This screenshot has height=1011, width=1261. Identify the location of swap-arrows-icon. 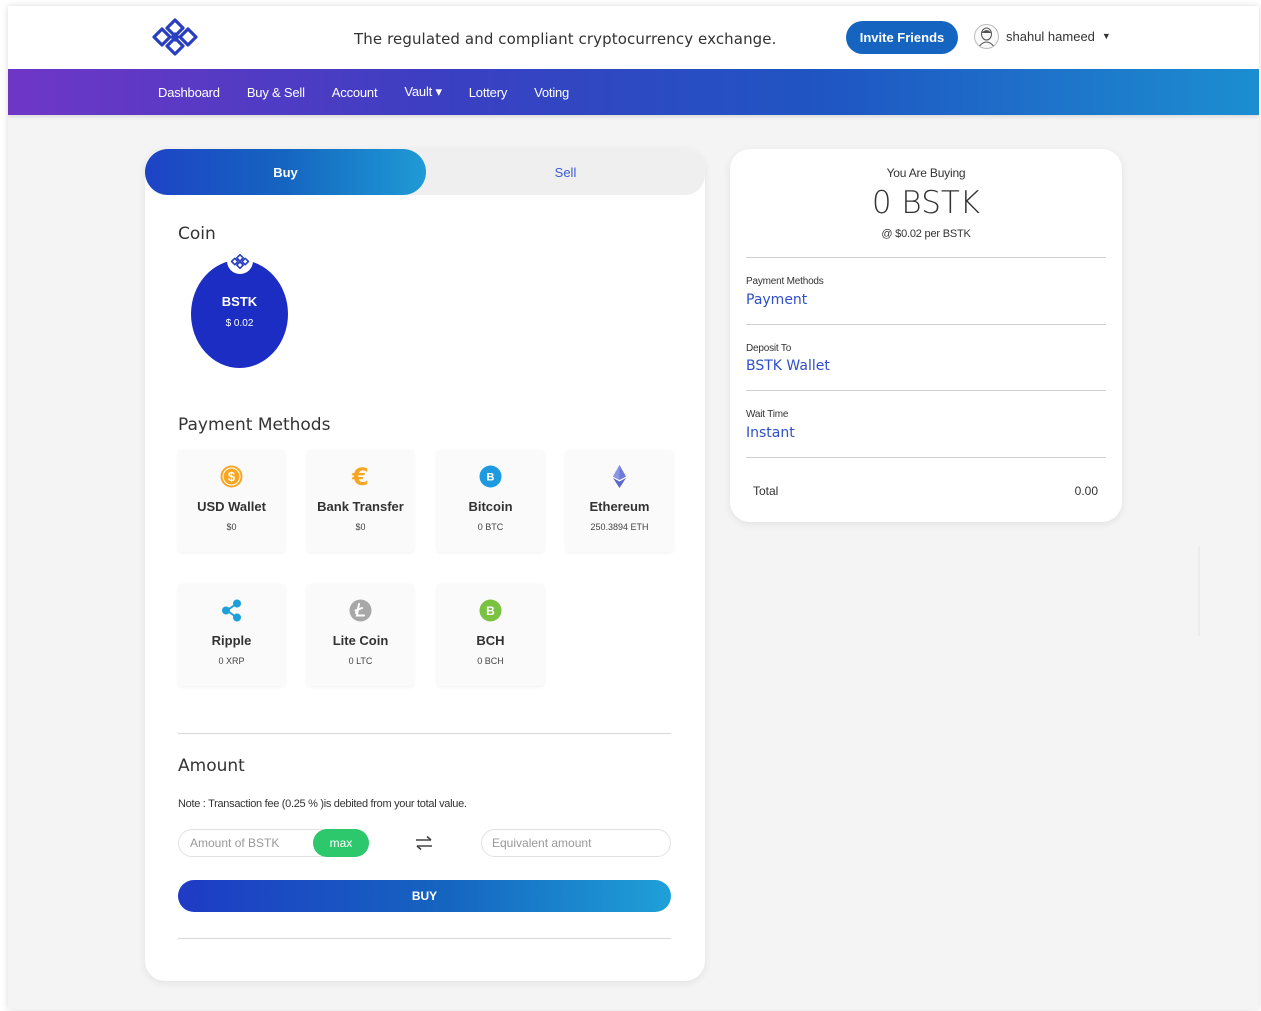
(424, 843).